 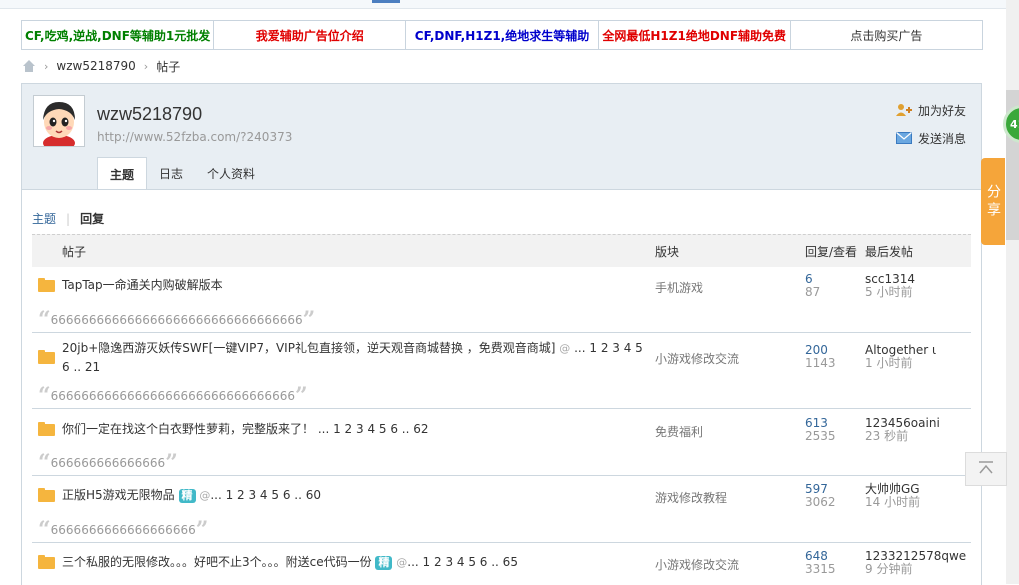 What do you see at coordinates (941, 138) in the screenshot?
I see `send-message-label: 发送消息` at bounding box center [941, 138].